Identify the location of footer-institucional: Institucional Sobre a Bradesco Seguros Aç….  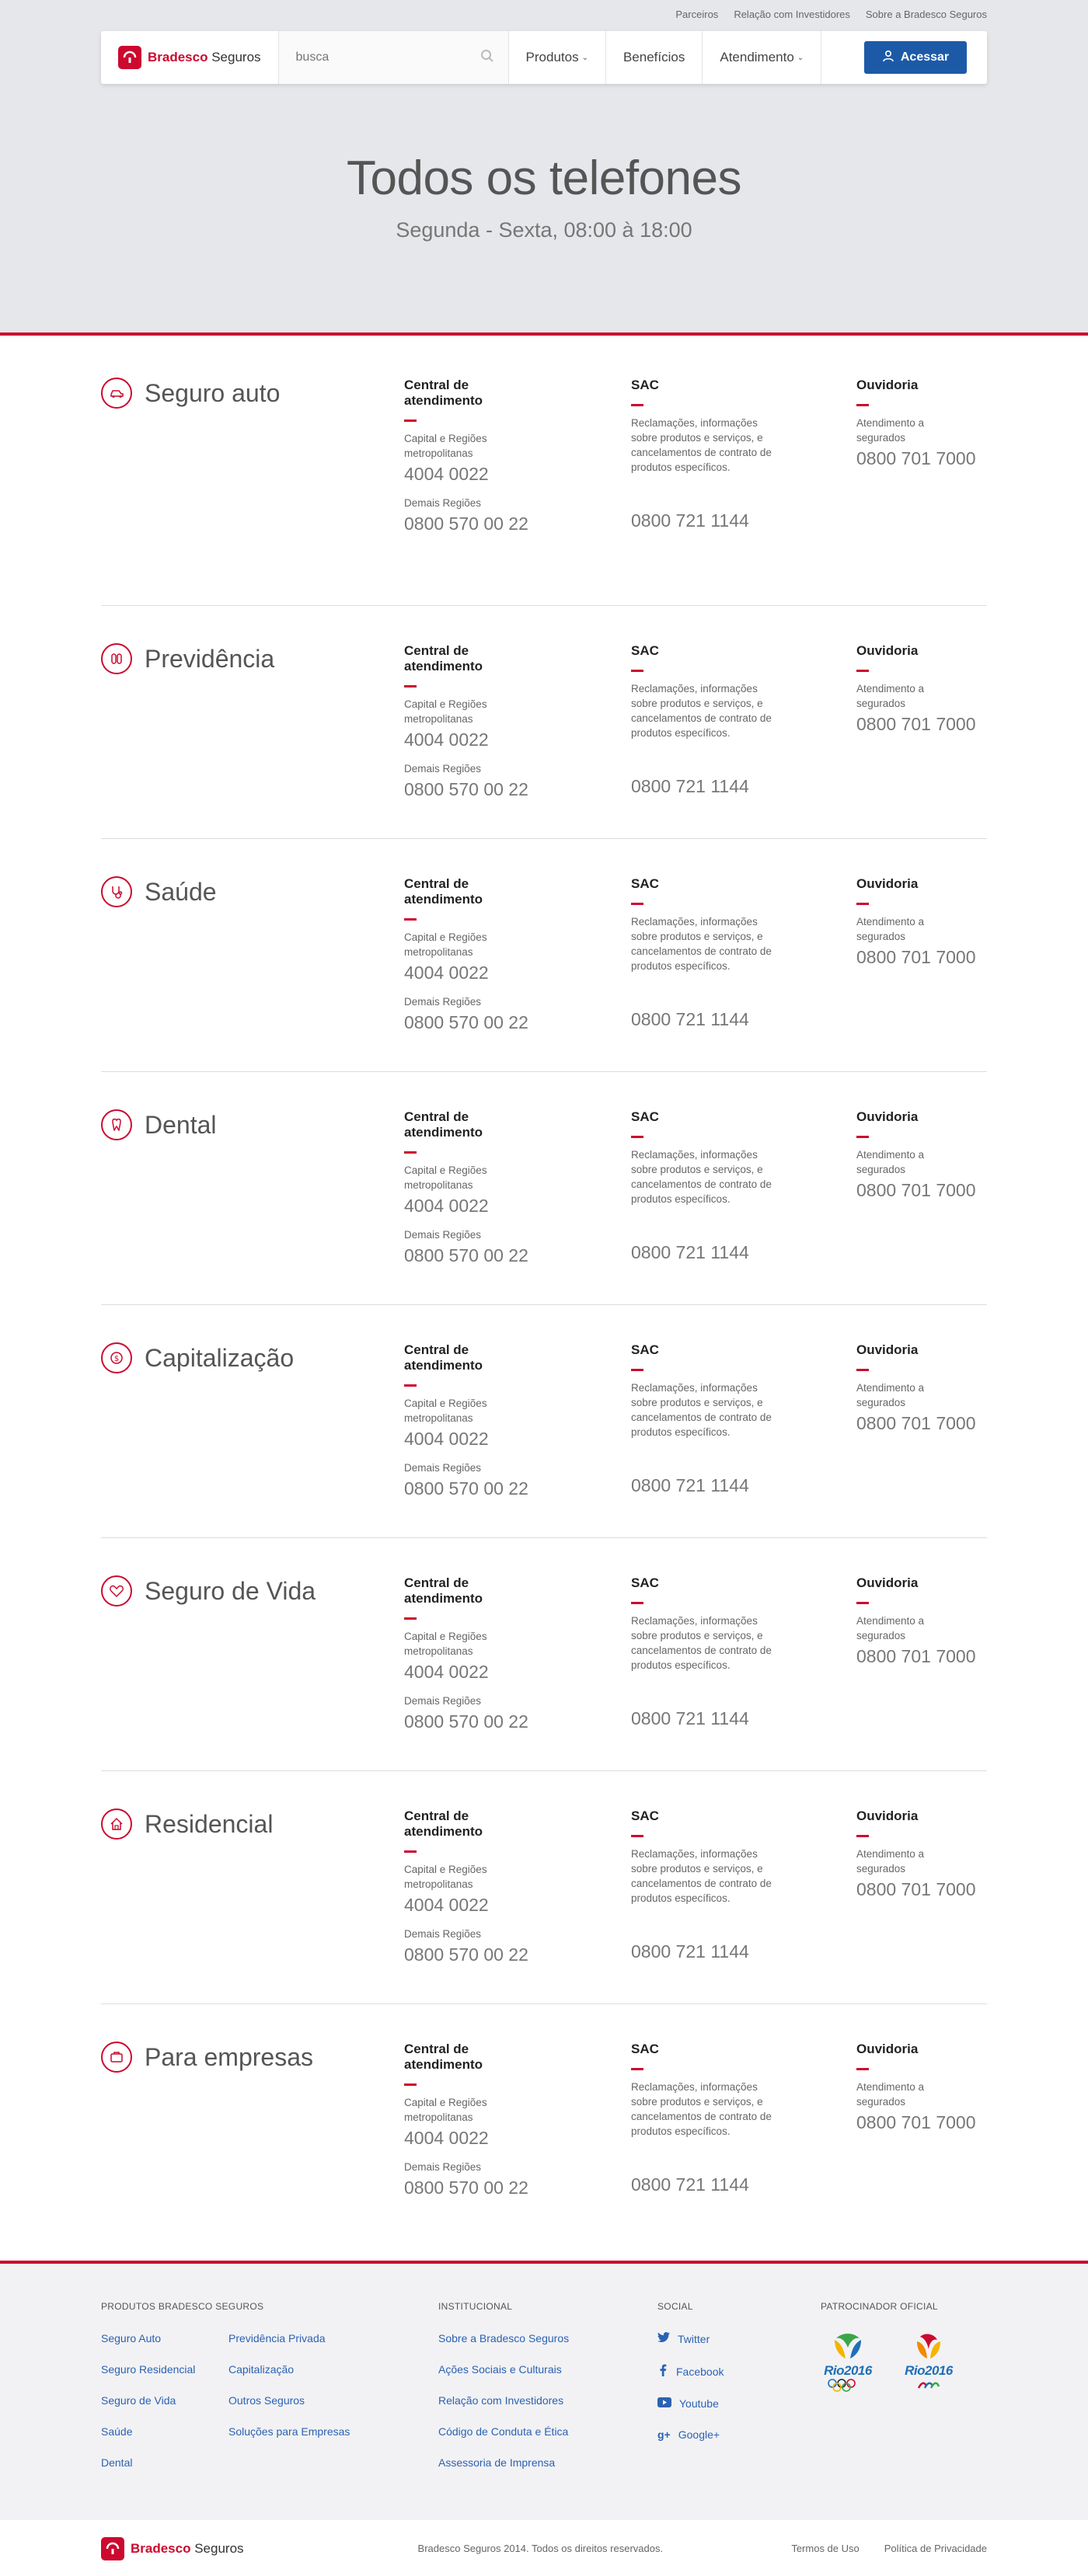
(547, 2385).